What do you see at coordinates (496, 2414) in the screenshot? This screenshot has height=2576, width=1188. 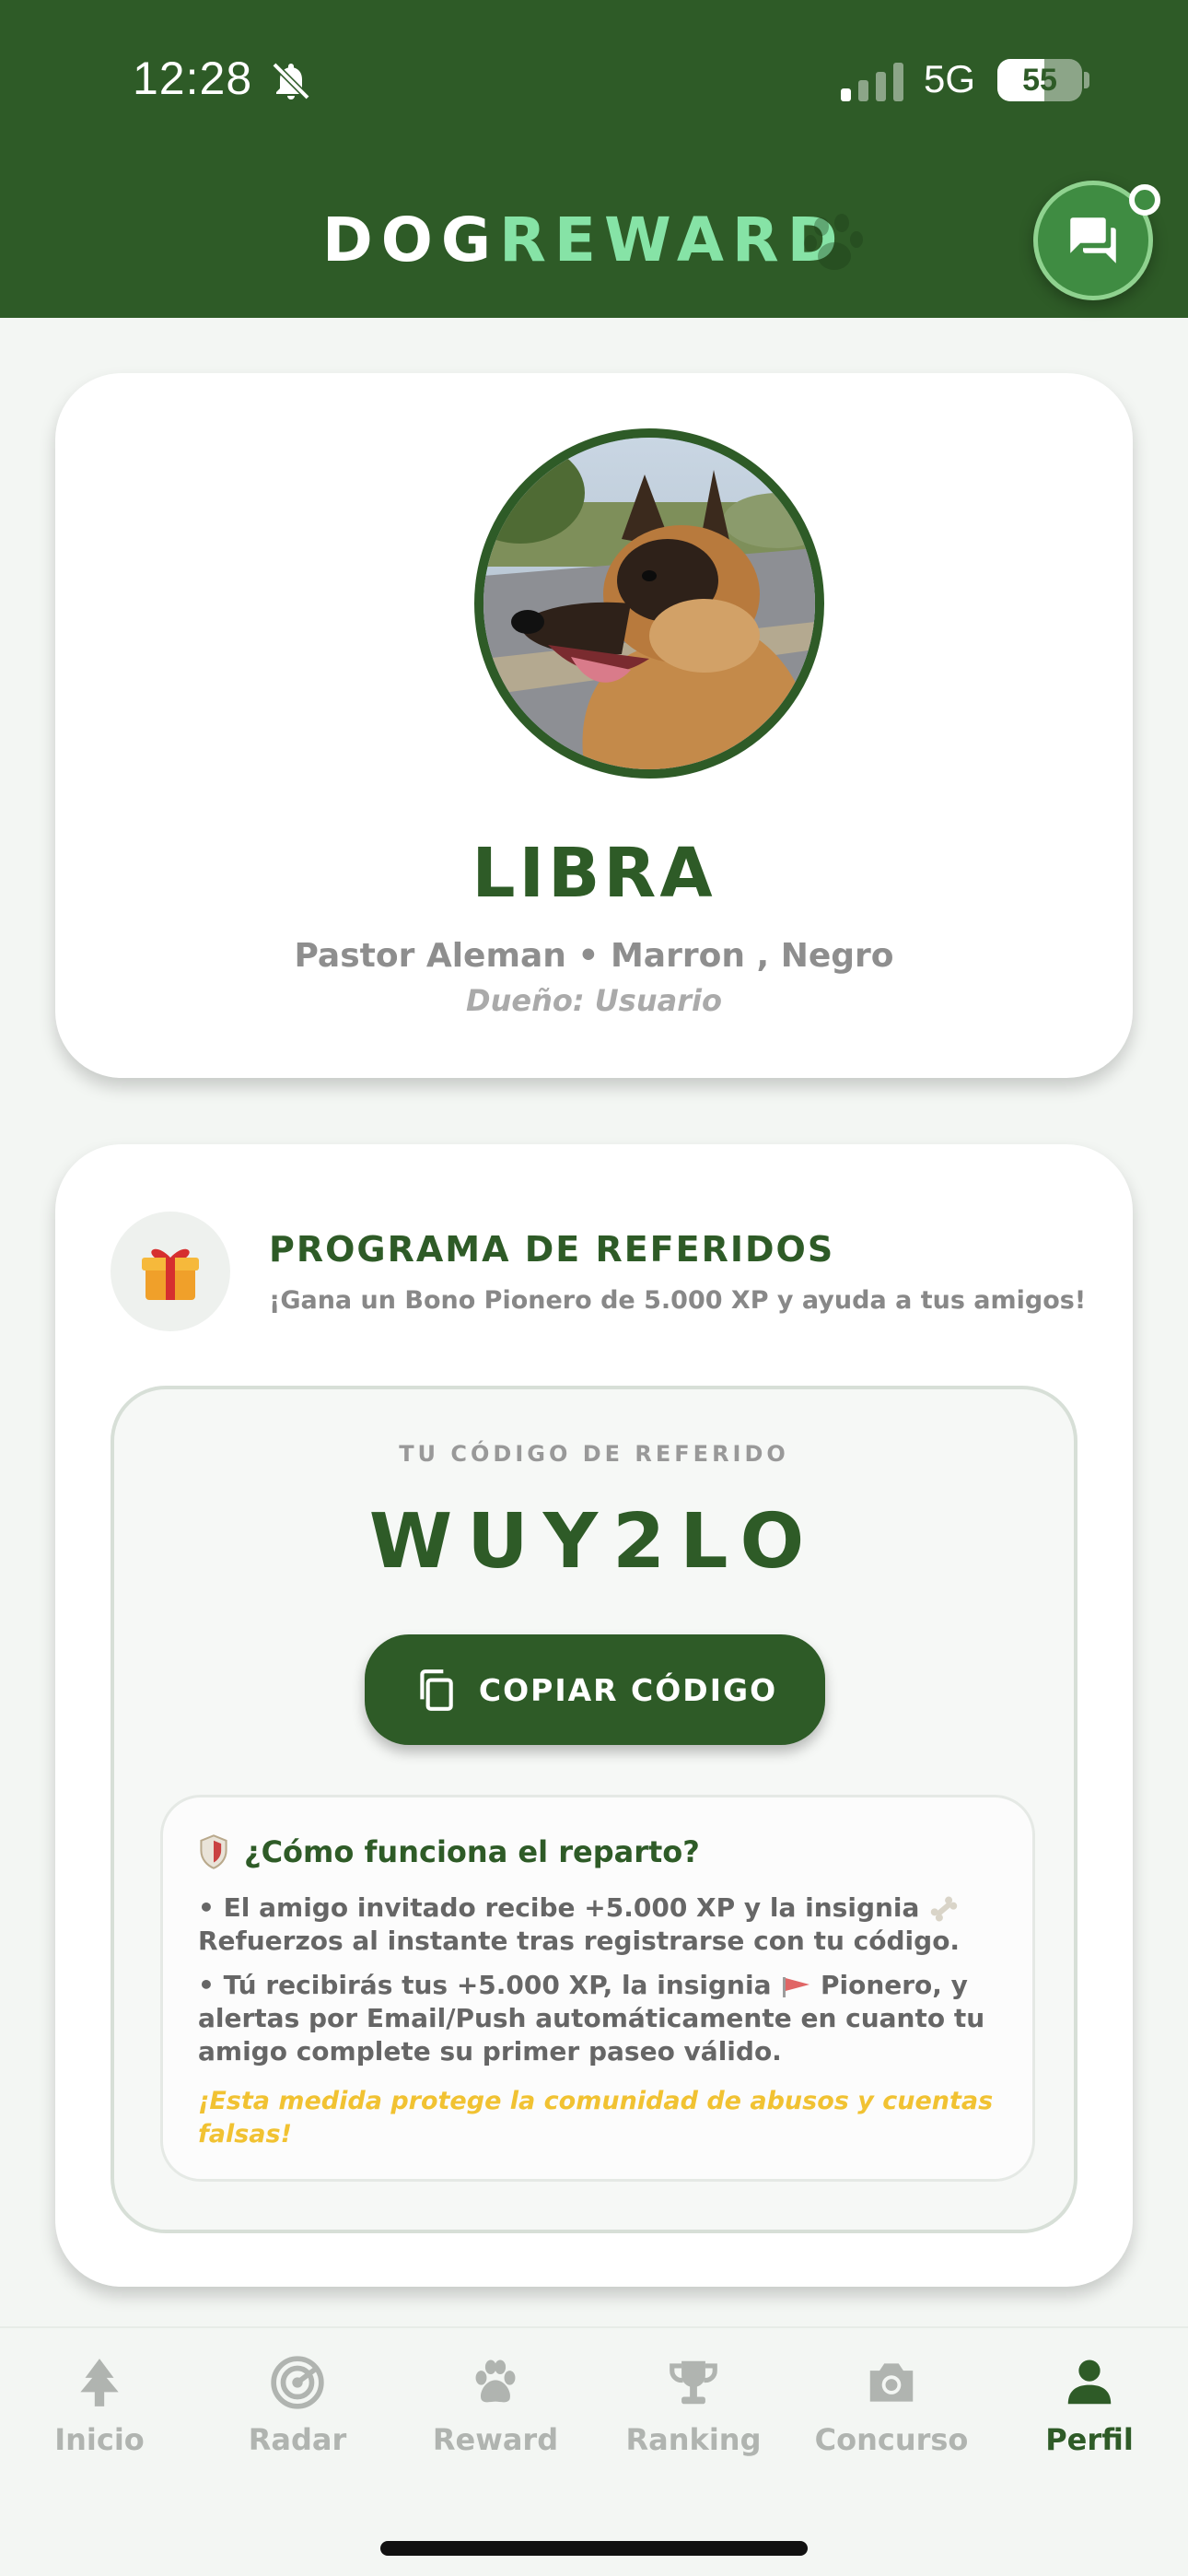 I see `nav-item-reward: Reward` at bounding box center [496, 2414].